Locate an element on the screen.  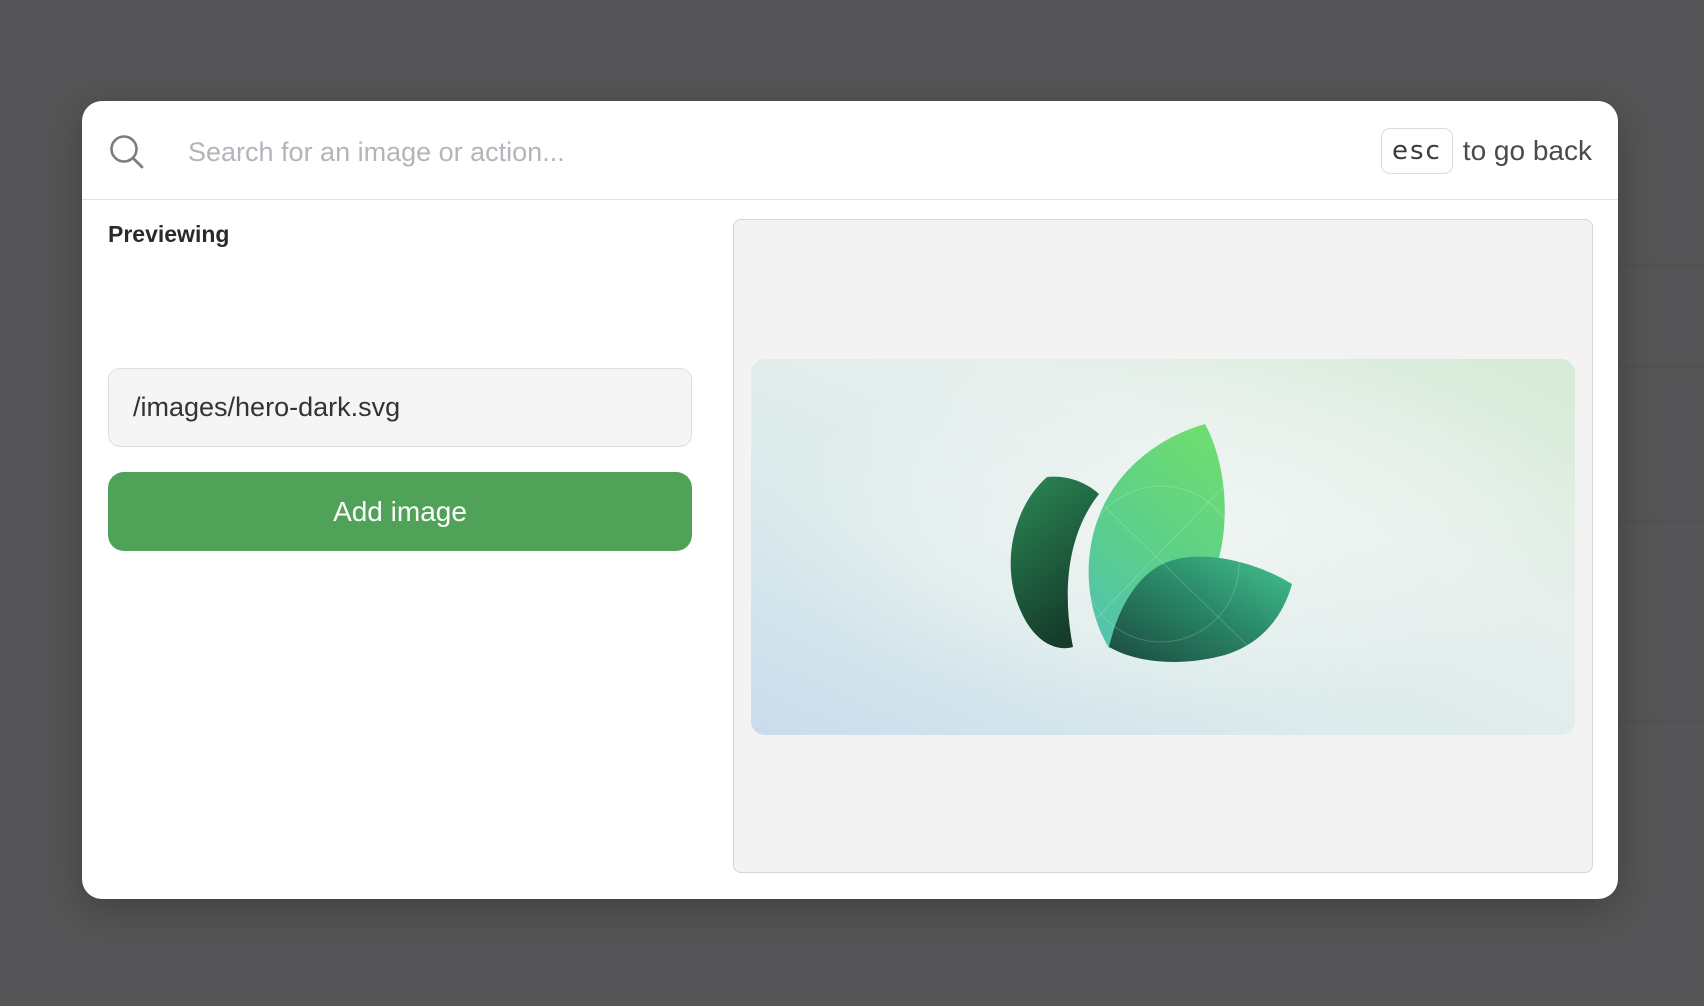
previewing-label: Previewing is located at coordinates (169, 234).